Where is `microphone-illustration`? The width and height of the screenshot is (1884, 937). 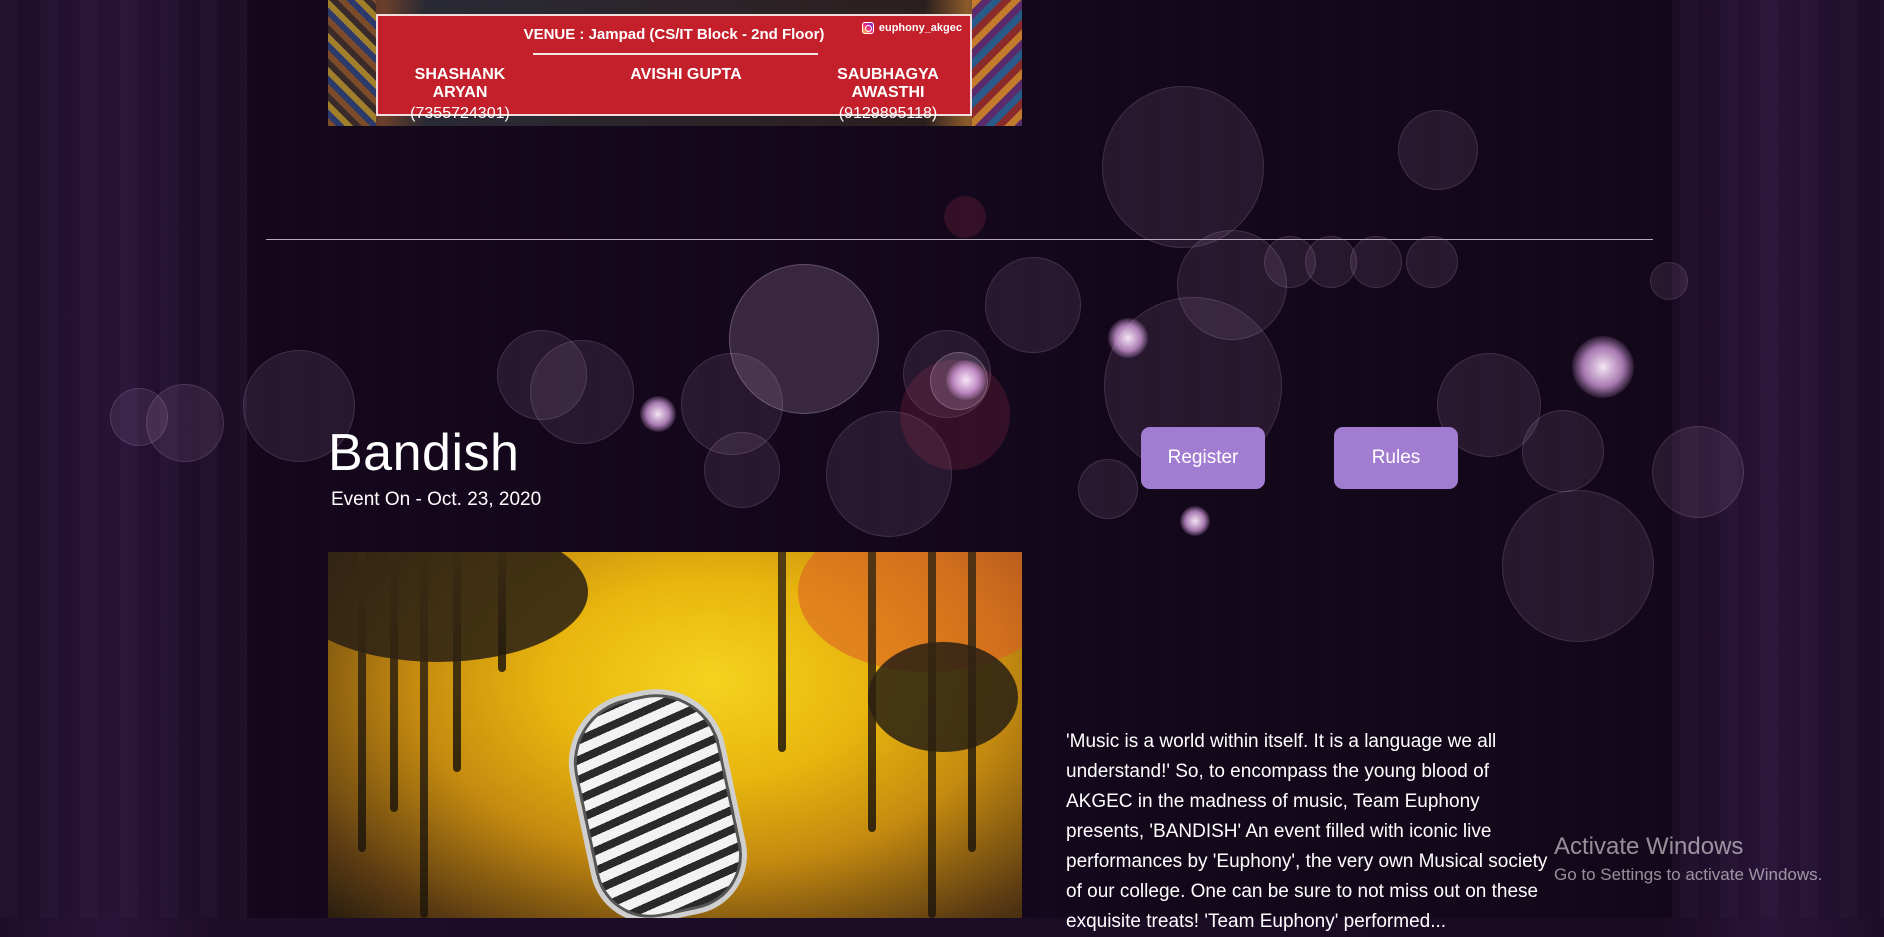 microphone-illustration is located at coordinates (657, 797).